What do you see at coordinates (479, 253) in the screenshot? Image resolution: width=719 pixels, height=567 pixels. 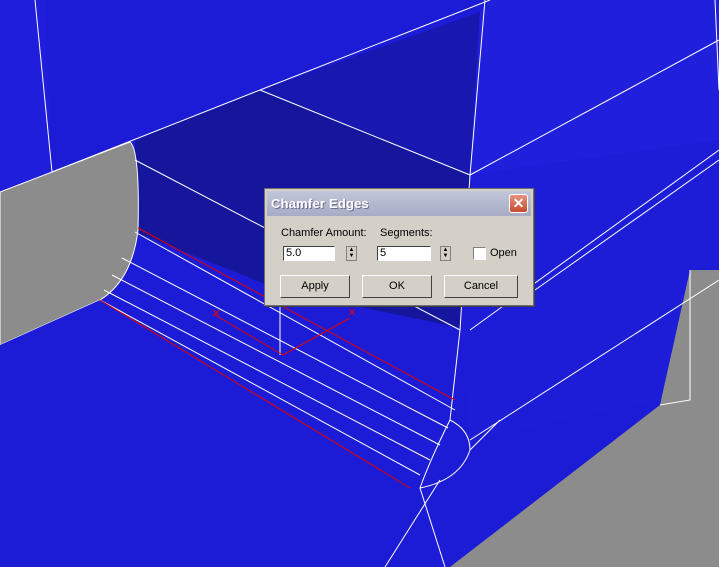 I see `open-checkbox` at bounding box center [479, 253].